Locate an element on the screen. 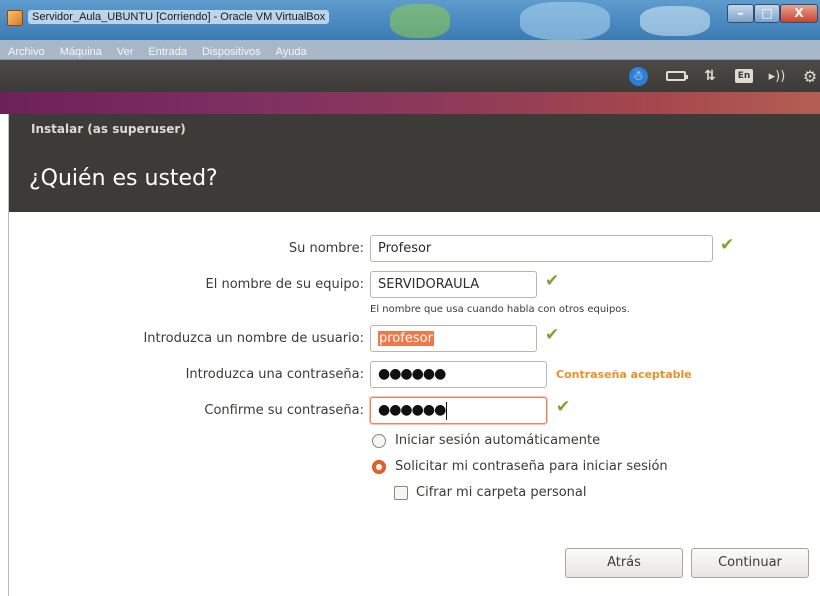  menu-maquina: Máquina is located at coordinates (80, 50).